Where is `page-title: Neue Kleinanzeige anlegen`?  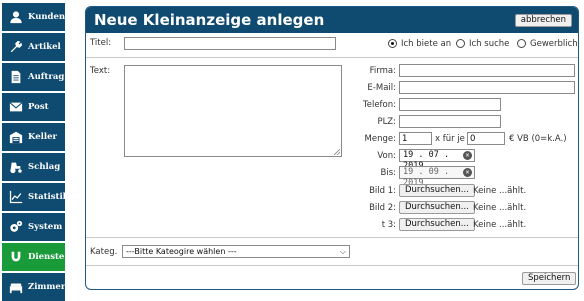 page-title: Neue Kleinanzeige anlegen is located at coordinates (209, 20).